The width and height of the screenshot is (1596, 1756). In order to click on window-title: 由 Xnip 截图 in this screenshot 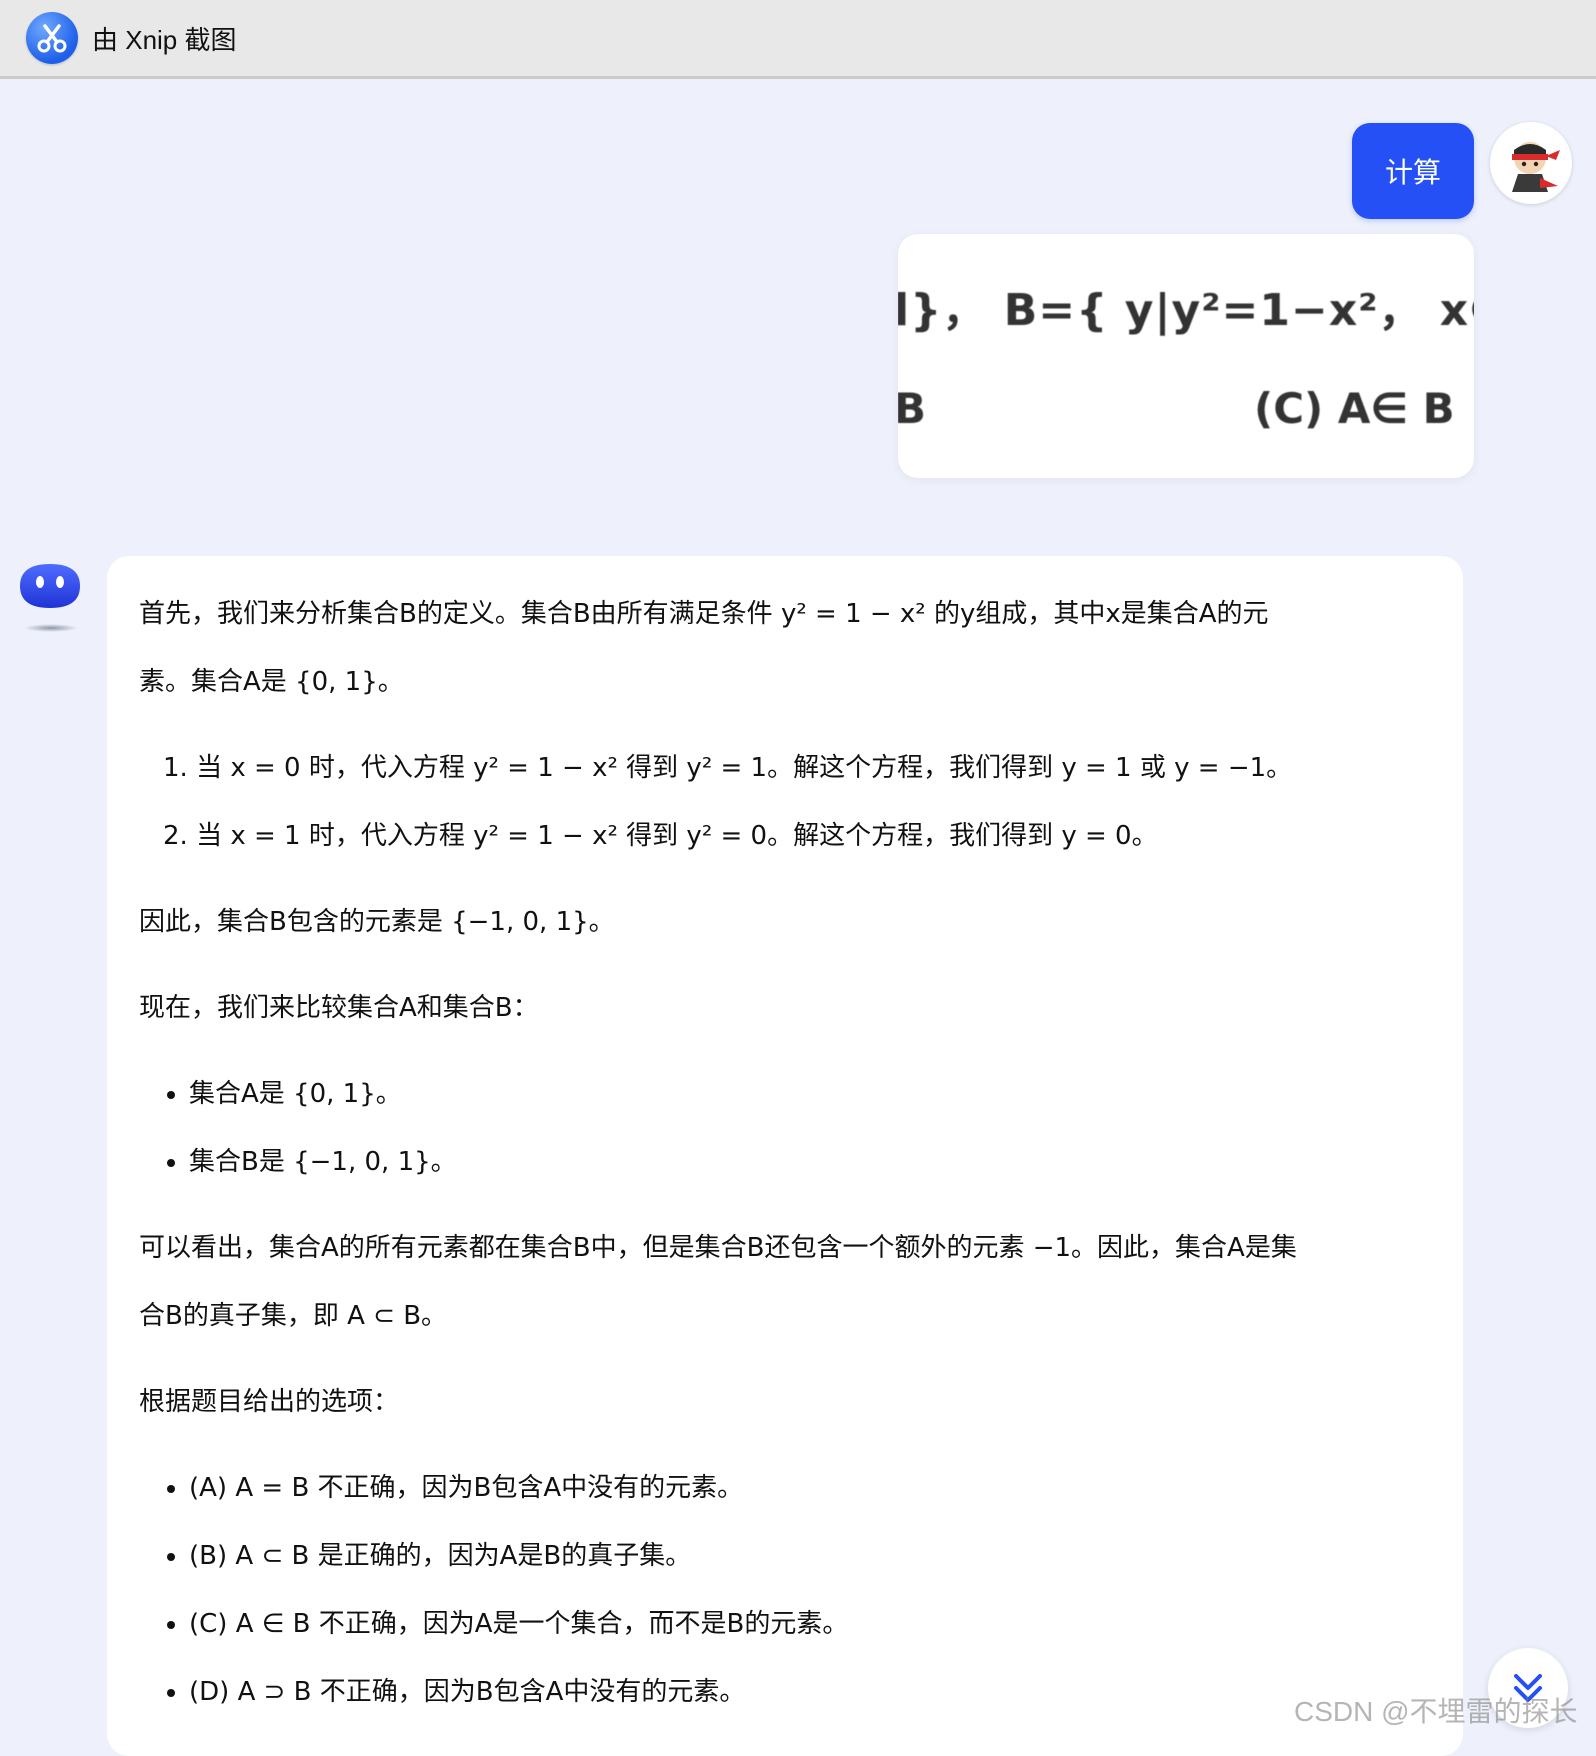, I will do `click(164, 39)`.